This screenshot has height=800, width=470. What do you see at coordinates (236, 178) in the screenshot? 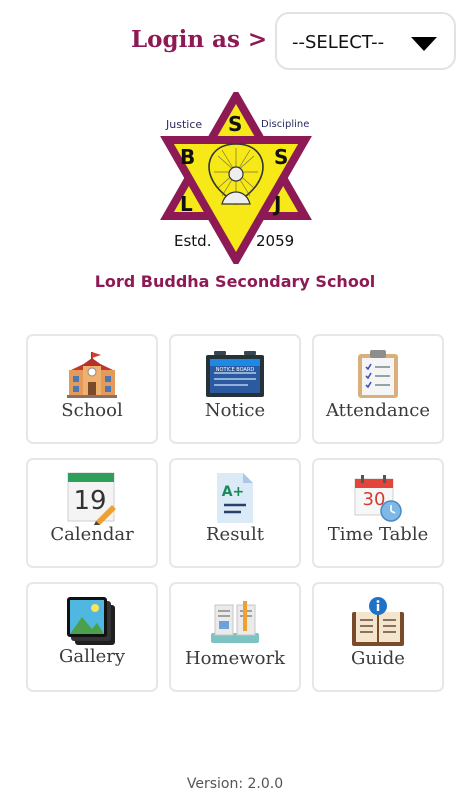
I see `school-logo: Justice Discipline S B S L J Estd. 2059` at bounding box center [236, 178].